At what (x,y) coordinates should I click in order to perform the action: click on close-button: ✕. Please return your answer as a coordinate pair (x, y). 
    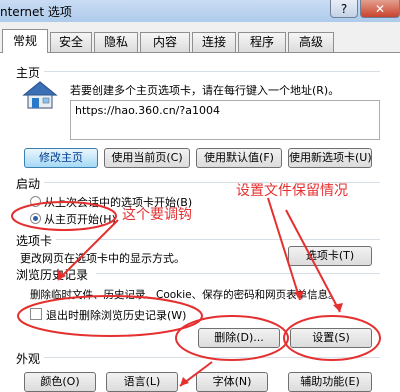
    Looking at the image, I should click on (380, 9).